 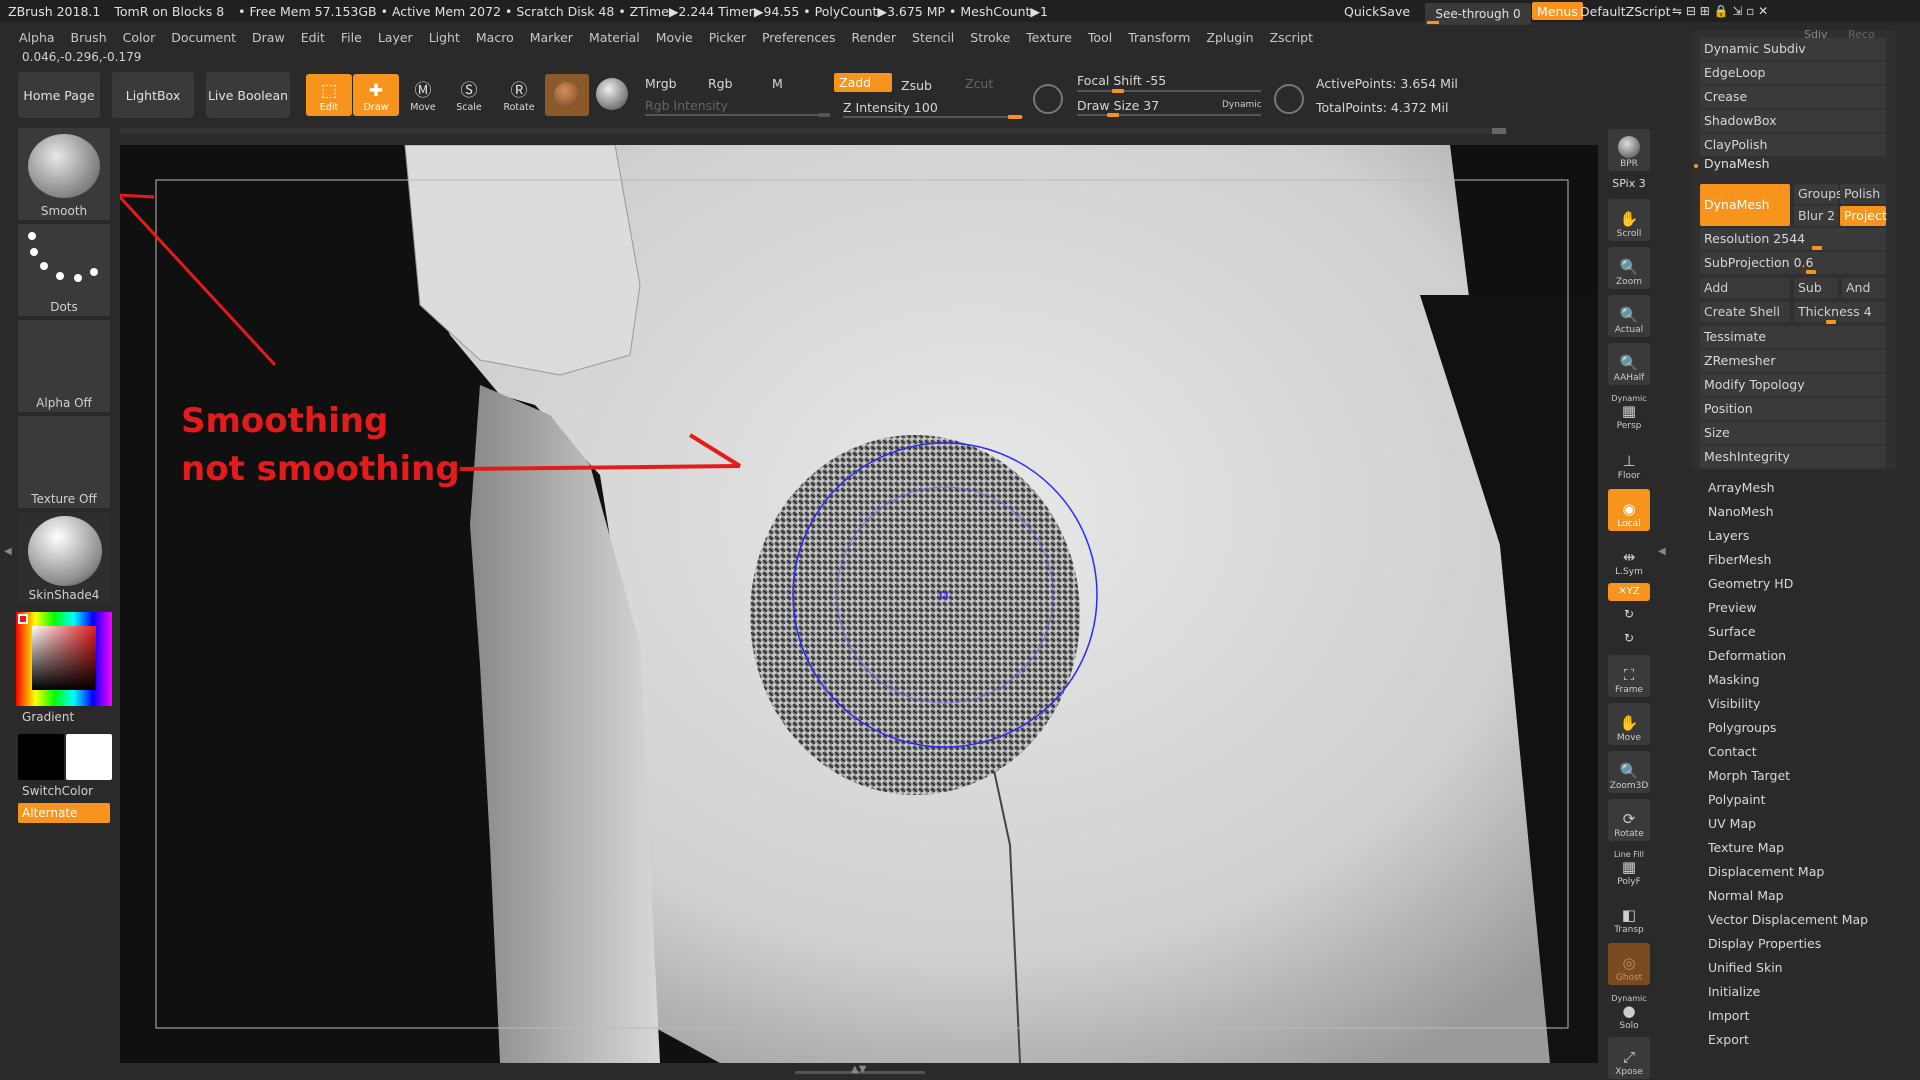 What do you see at coordinates (1864, 288) in the screenshot?
I see `and-button: And` at bounding box center [1864, 288].